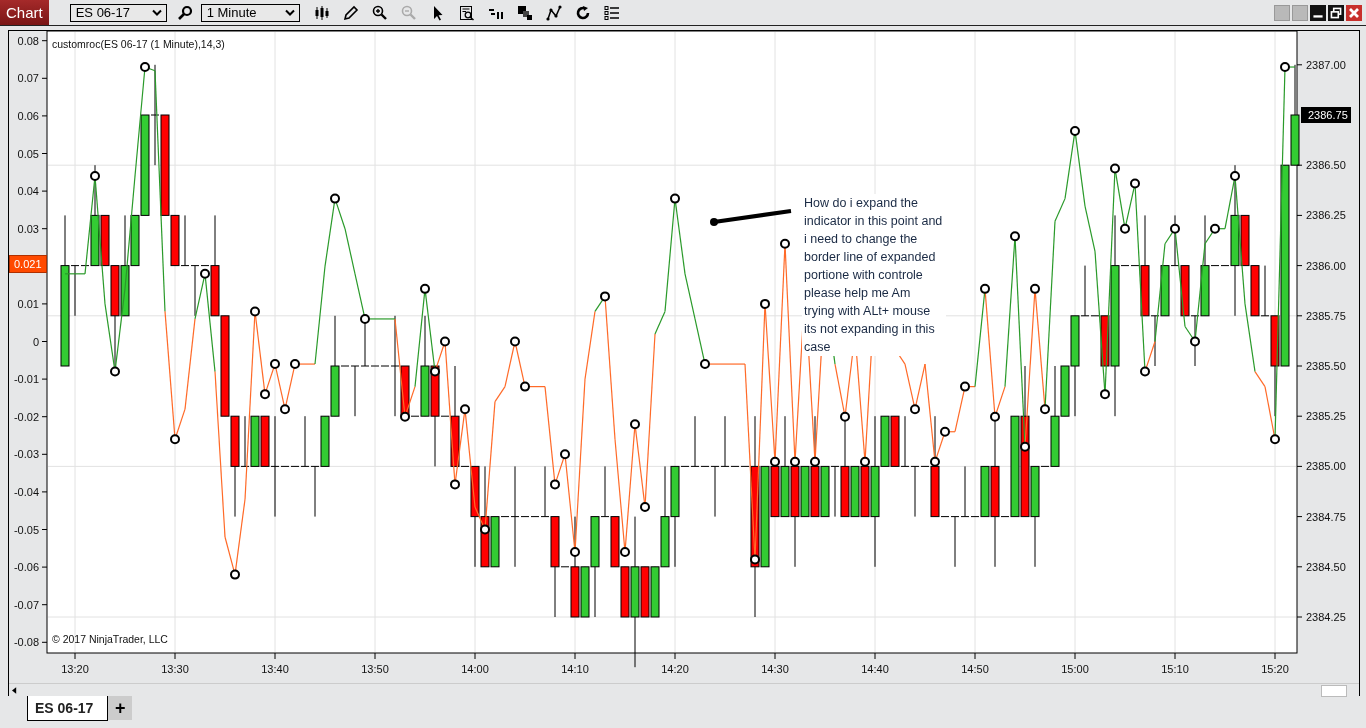 The width and height of the screenshot is (1366, 728). What do you see at coordinates (110, 639) in the screenshot?
I see `copyright-text: © 2017 NinjaTrader, LLC` at bounding box center [110, 639].